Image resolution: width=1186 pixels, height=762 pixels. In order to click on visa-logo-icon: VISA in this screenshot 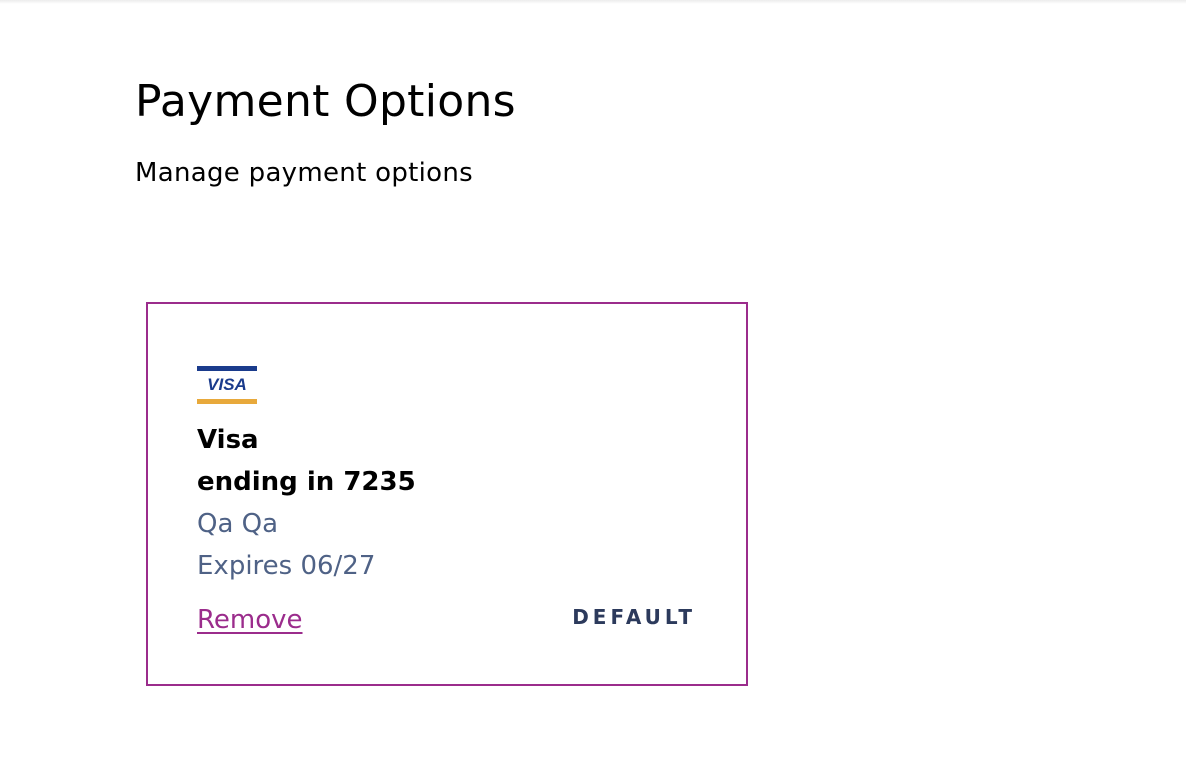, I will do `click(227, 385)`.